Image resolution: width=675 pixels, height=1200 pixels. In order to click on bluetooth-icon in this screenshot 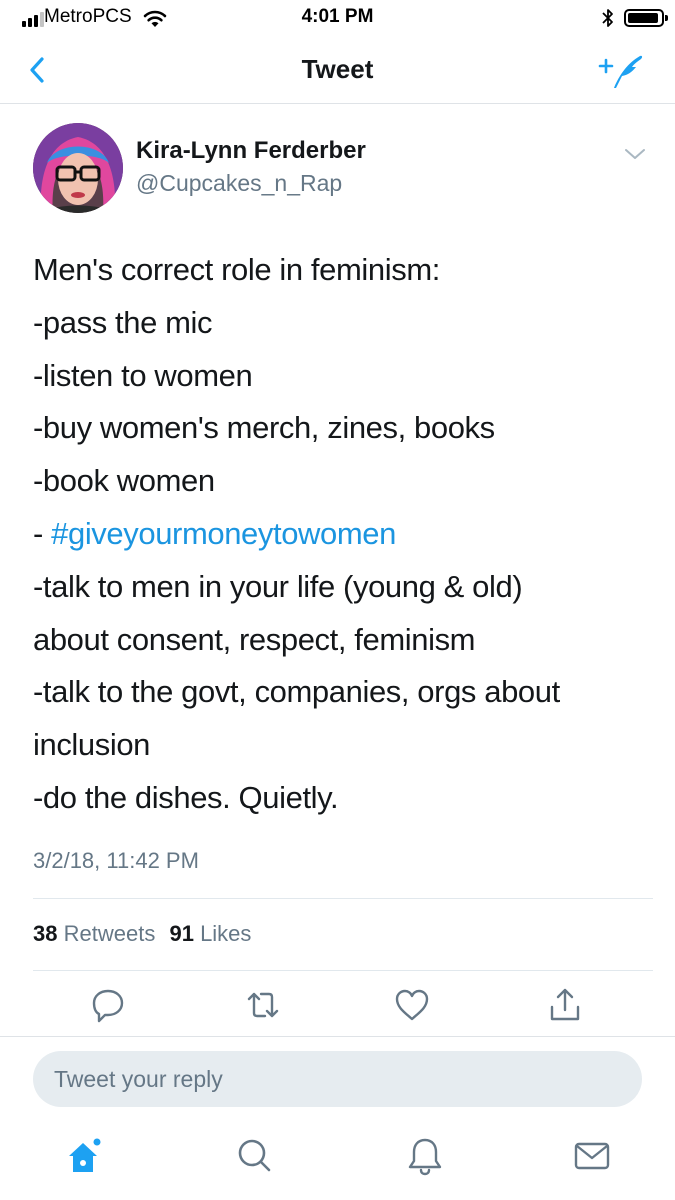, I will do `click(607, 18)`.